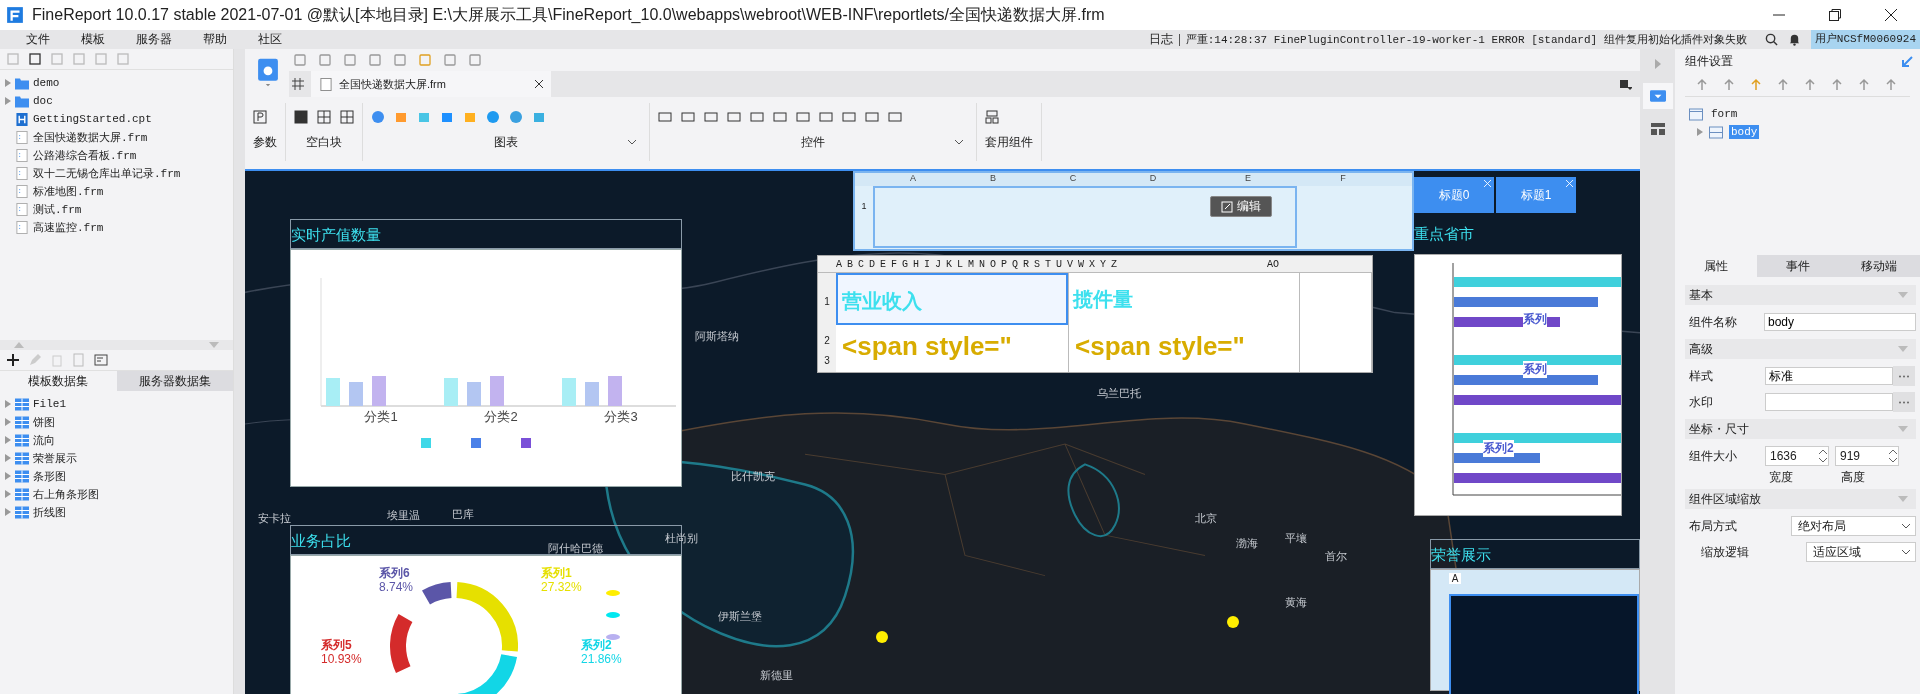 This screenshot has width=1920, height=694. I want to click on collapse-down-icon, so click(214, 345).